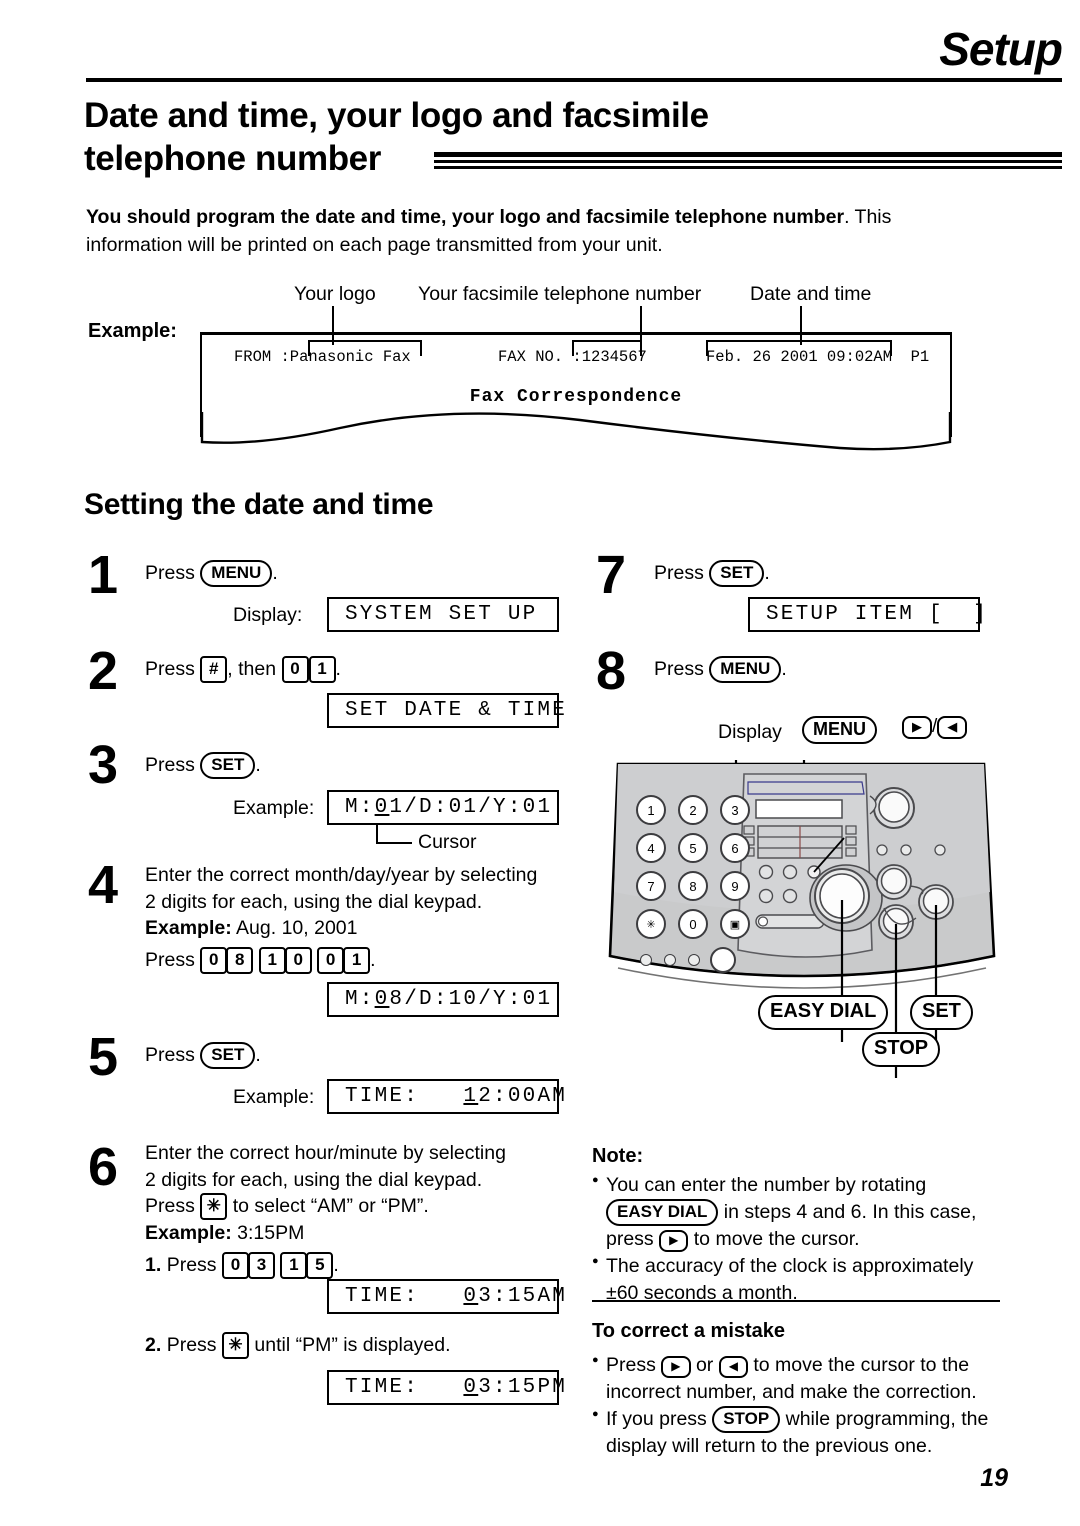 This screenshot has width=1080, height=1526. I want to click on step-8-instruction: Press MENU., so click(720, 669).